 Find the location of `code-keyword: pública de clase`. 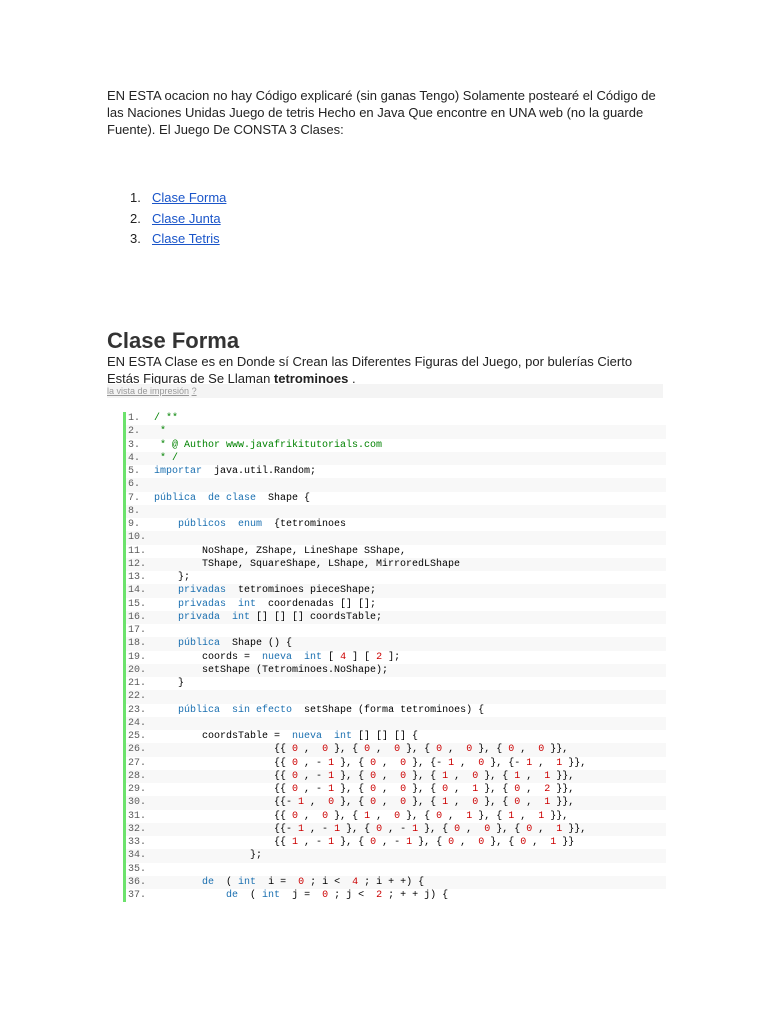

code-keyword: pública de clase is located at coordinates (205, 498).